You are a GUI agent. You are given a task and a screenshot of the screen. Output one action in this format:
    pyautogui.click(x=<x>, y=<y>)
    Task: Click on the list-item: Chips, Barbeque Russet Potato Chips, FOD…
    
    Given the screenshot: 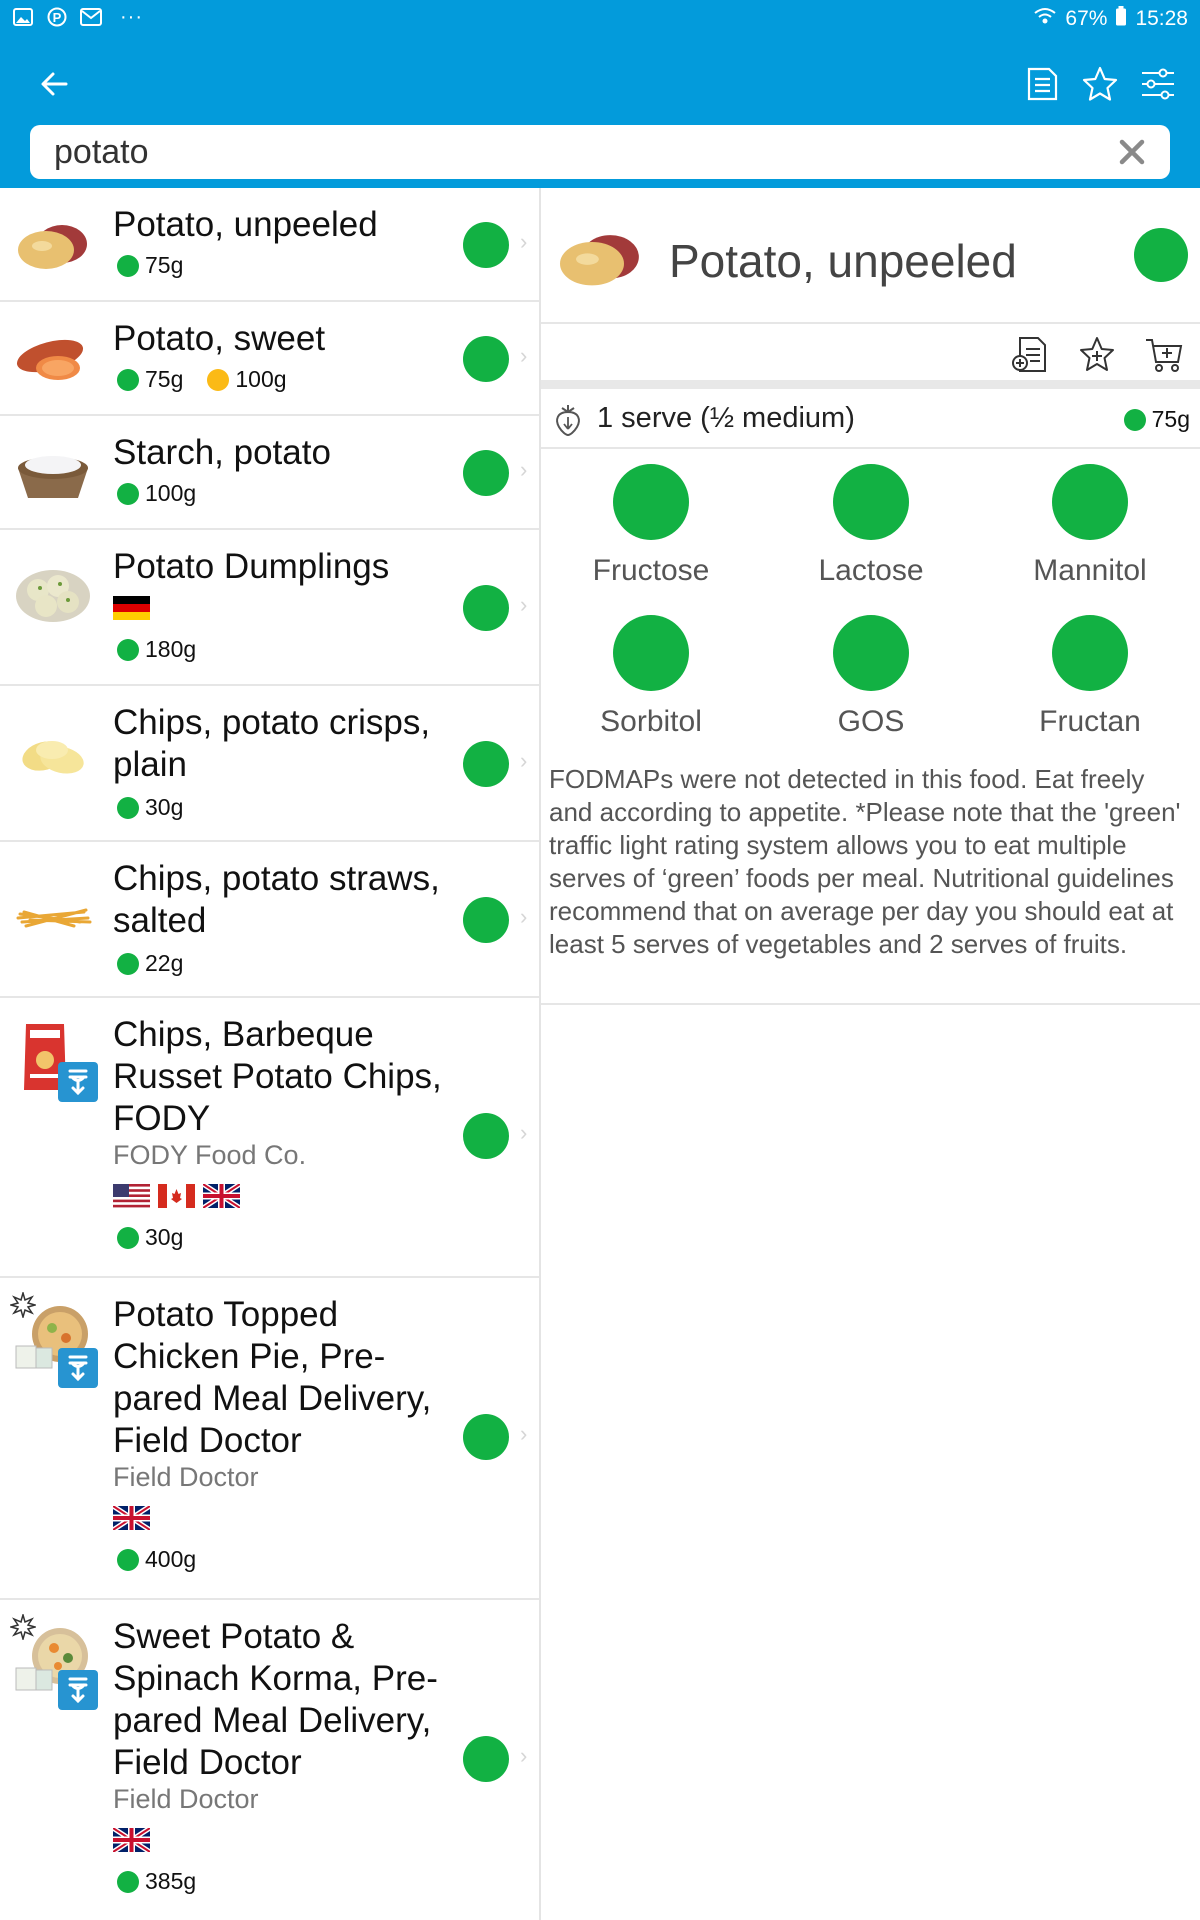 What is the action you would take?
    pyautogui.click(x=269, y=1138)
    